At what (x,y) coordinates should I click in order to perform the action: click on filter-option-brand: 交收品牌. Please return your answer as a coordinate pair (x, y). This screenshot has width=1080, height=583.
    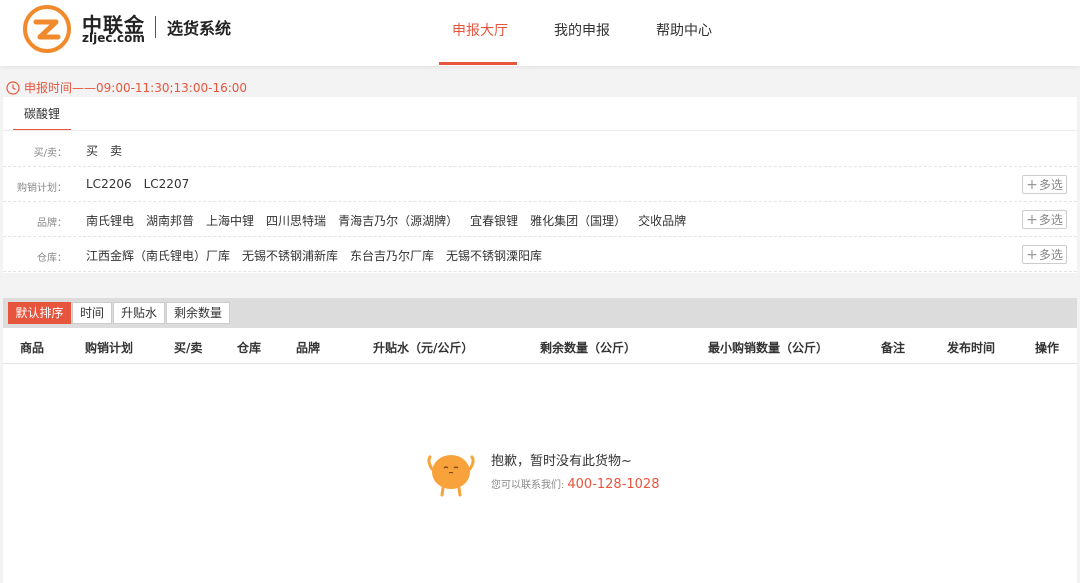
    Looking at the image, I should click on (662, 220).